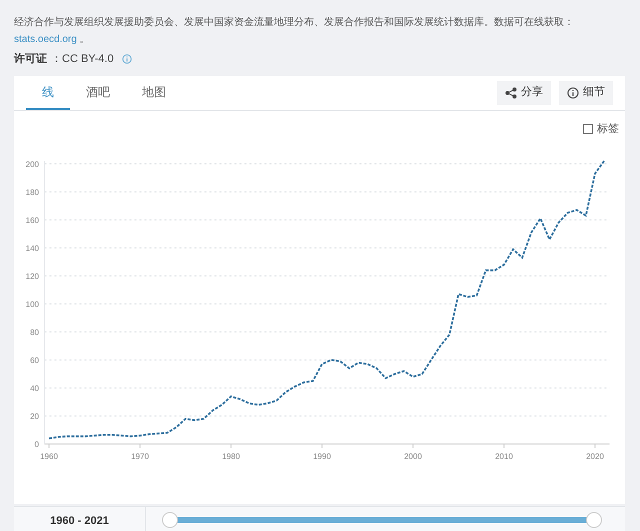 The image size is (640, 531). I want to click on x-tick-label: 2010, so click(504, 456).